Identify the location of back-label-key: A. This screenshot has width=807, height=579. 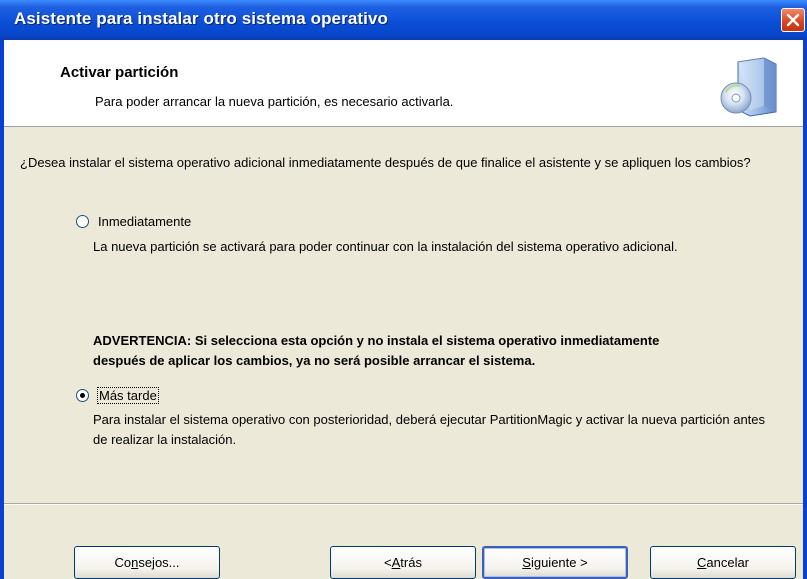
(396, 562).